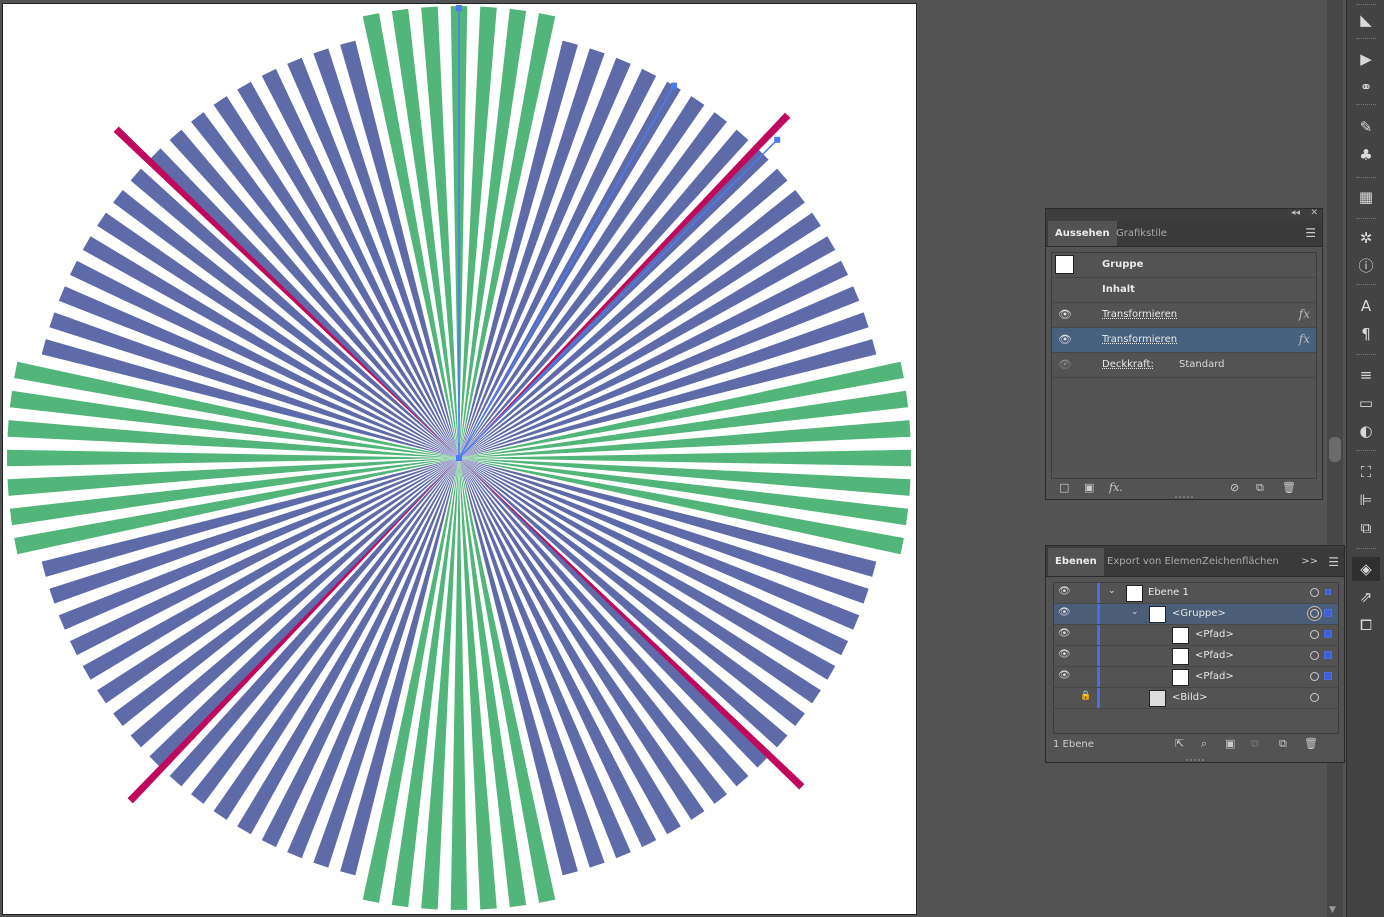 This screenshot has width=1384, height=917. I want to click on brush-icon: ✎, so click(1366, 127).